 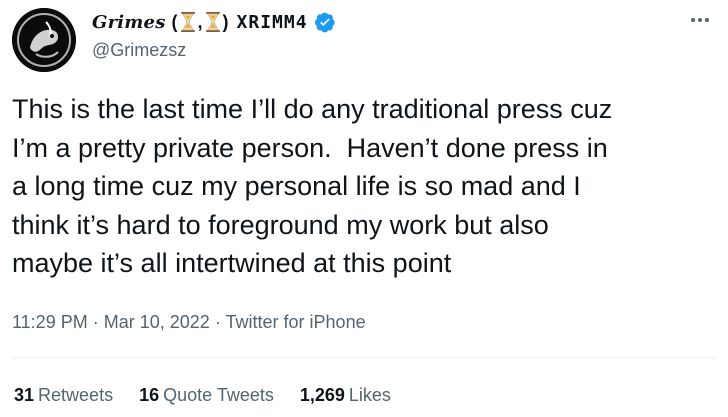 I want to click on likes-link: 1,269 Likes, so click(x=345, y=395).